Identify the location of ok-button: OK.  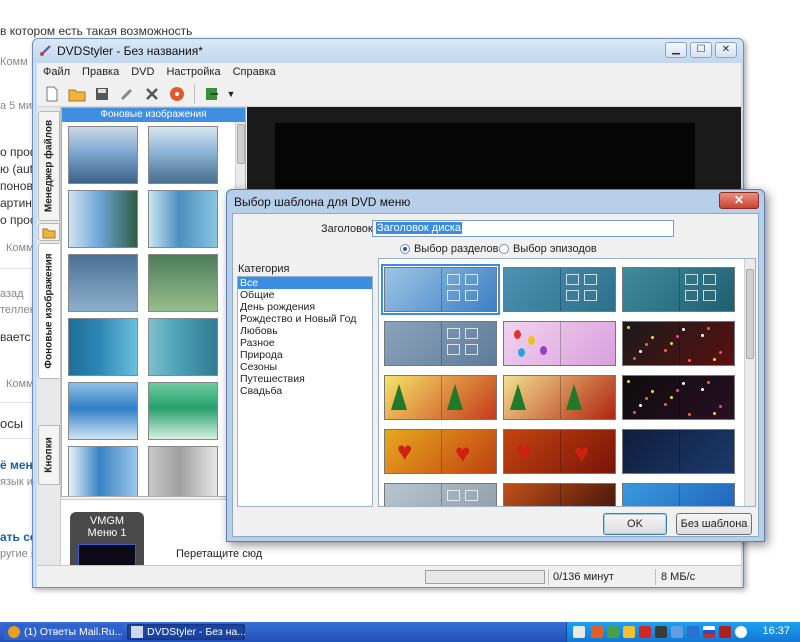
(635, 524).